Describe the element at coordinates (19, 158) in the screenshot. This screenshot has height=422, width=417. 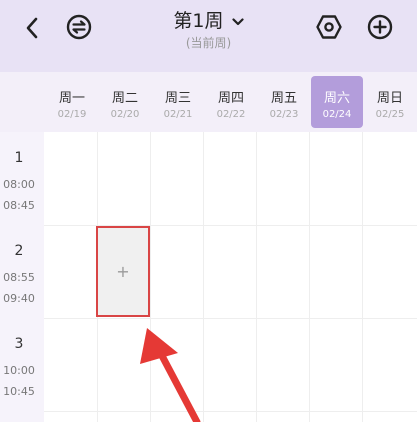
I see `slot-number: 1` at that location.